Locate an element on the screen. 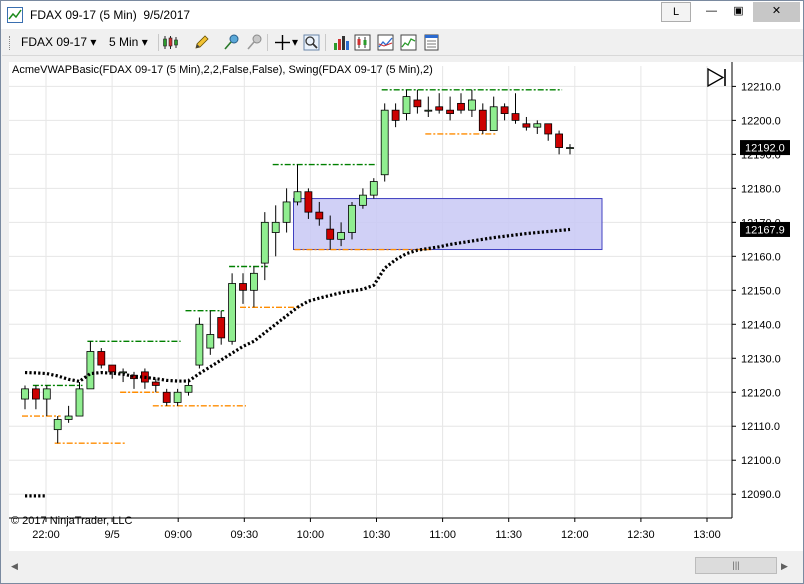  chart-toolbar: FDAX 09-17 ▾ 5 Min ▾ ▾ is located at coordinates (402, 43).